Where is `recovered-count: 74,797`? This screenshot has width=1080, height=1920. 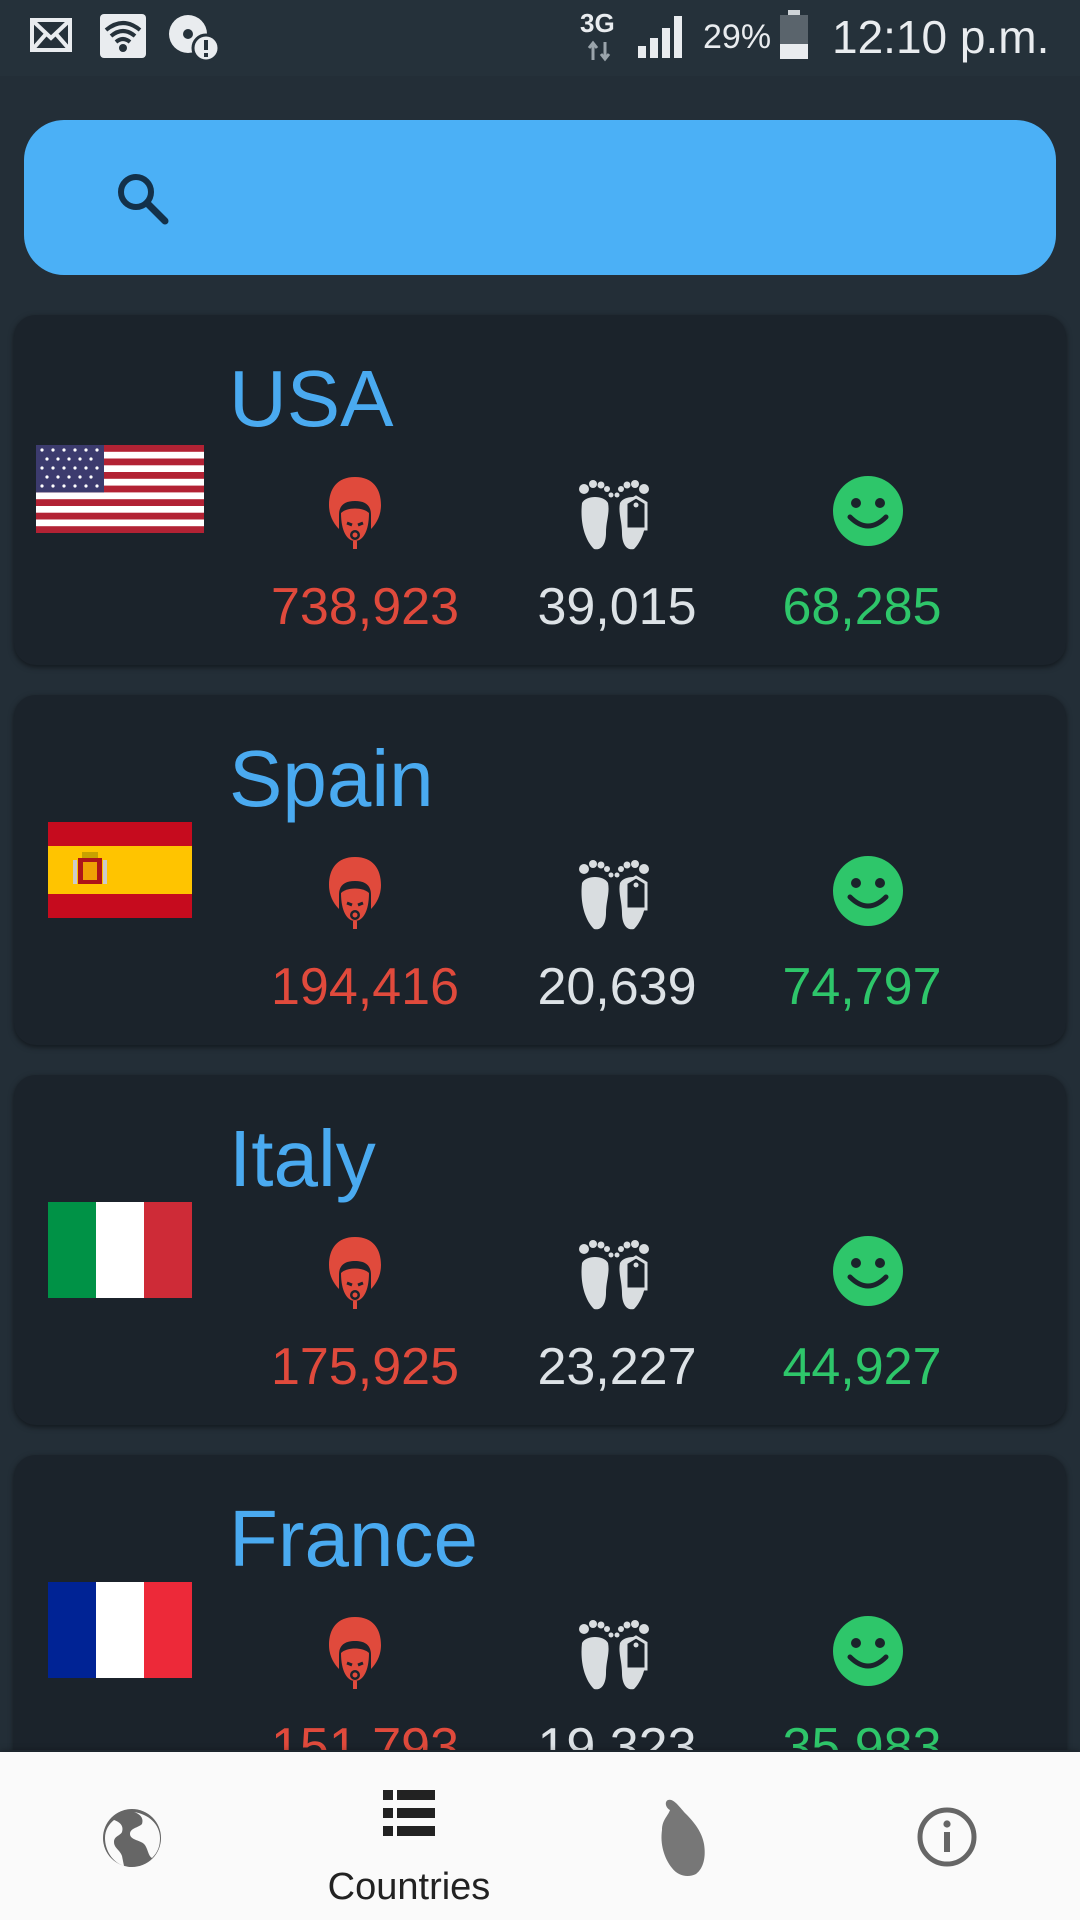 recovered-count: 74,797 is located at coordinates (862, 987).